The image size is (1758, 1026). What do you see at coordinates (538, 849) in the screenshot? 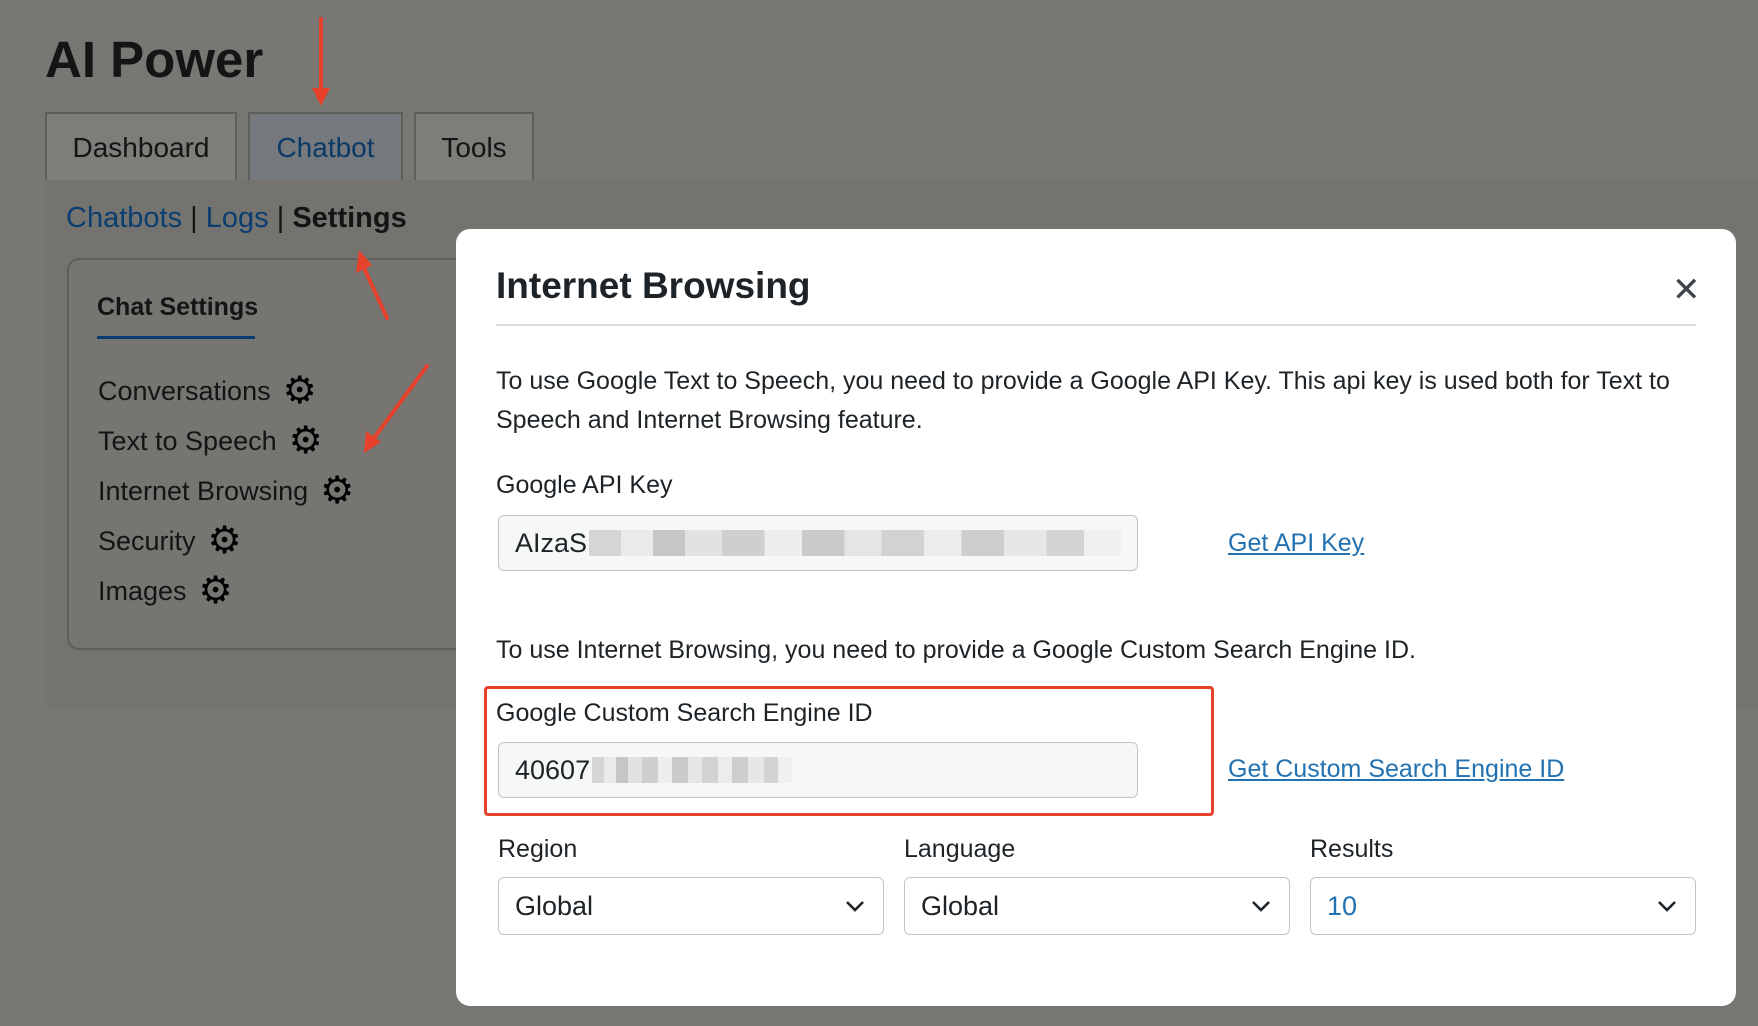
I see `region-label: Region` at bounding box center [538, 849].